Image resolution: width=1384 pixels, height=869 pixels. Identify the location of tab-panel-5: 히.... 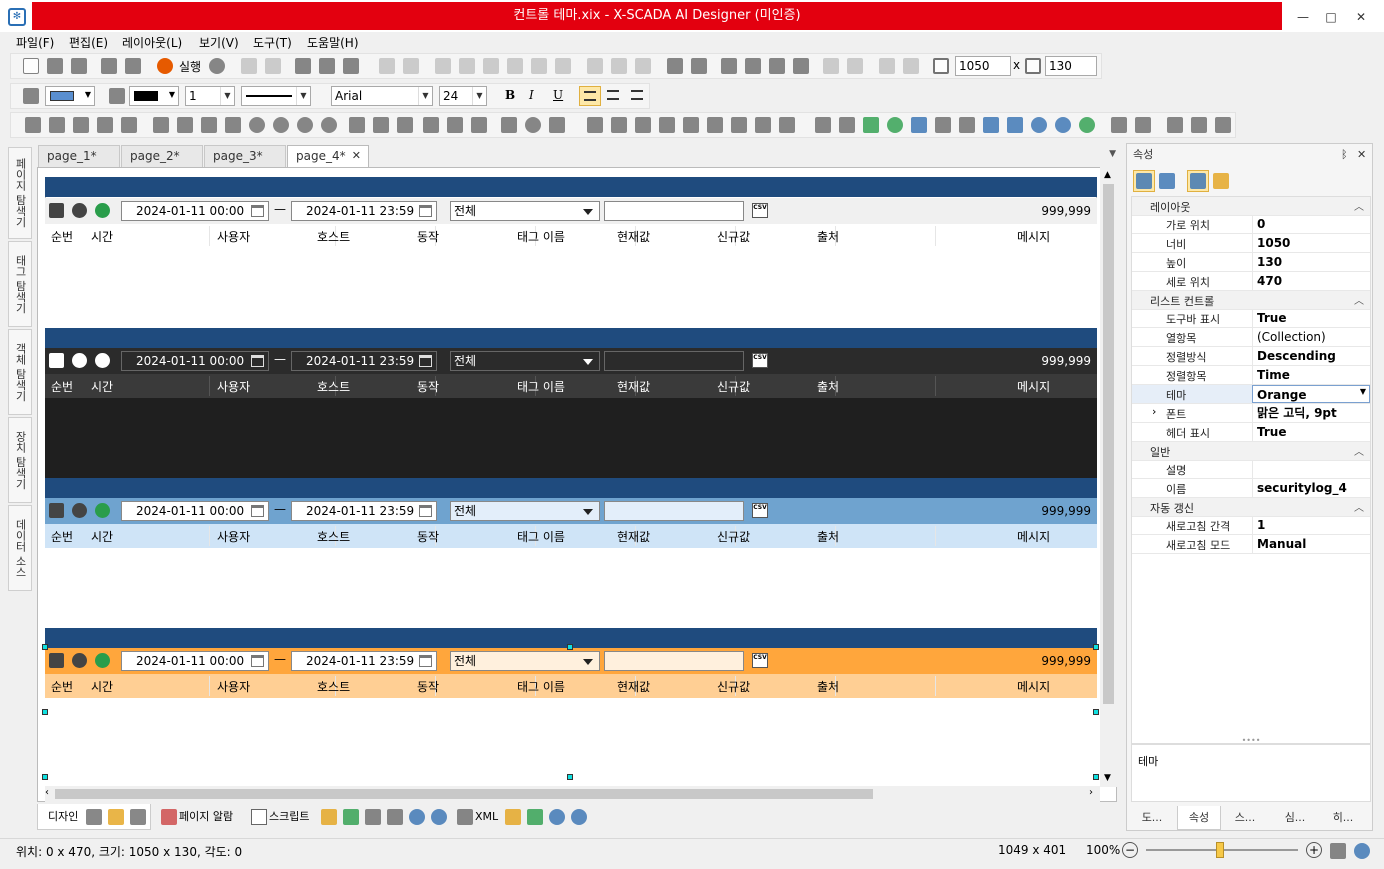
(1343, 818).